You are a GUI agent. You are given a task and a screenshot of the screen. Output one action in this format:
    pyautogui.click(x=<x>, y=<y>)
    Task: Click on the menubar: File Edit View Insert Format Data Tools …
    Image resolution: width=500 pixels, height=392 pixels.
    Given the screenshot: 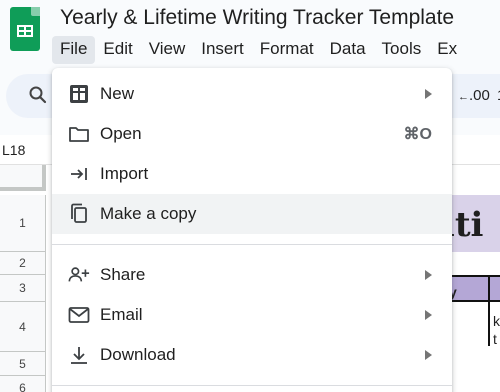 What is the action you would take?
    pyautogui.click(x=258, y=50)
    